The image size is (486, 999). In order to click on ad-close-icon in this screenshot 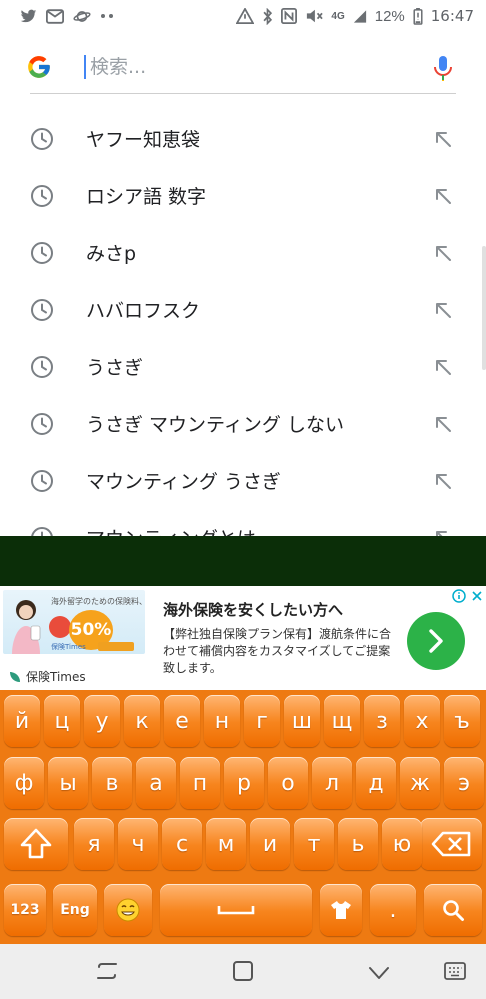, I will do `click(477, 595)`.